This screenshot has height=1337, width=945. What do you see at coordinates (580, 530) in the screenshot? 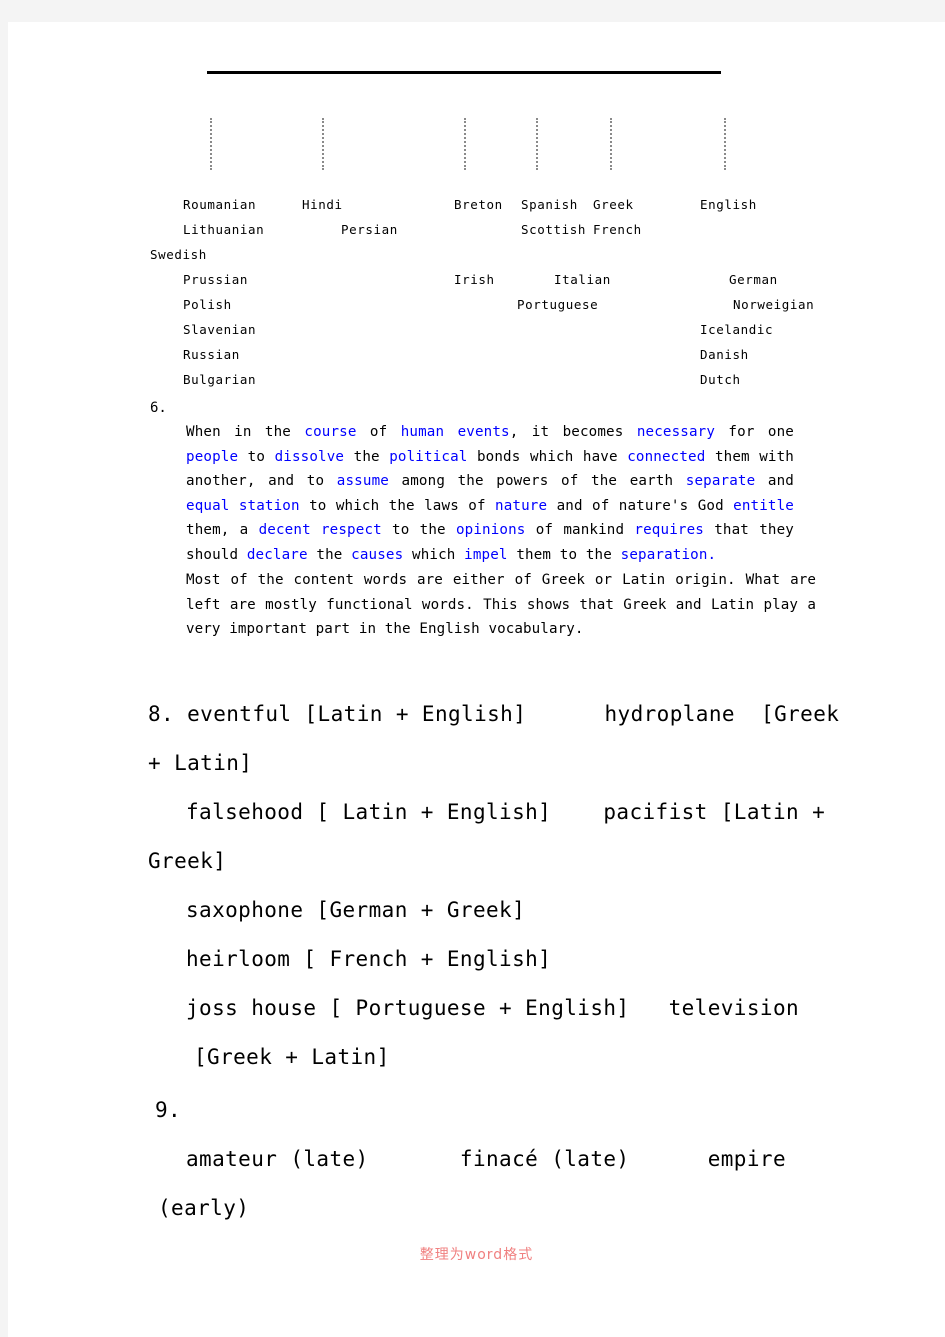
I see `plain-text: of mankind` at bounding box center [580, 530].